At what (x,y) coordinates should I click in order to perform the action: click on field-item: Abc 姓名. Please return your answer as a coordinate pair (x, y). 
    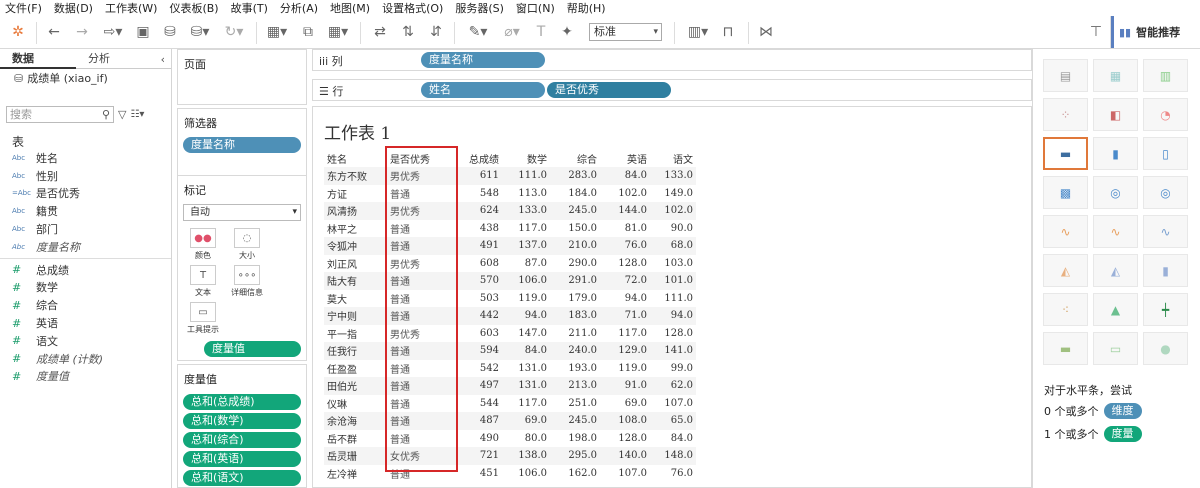
    Looking at the image, I should click on (85, 158).